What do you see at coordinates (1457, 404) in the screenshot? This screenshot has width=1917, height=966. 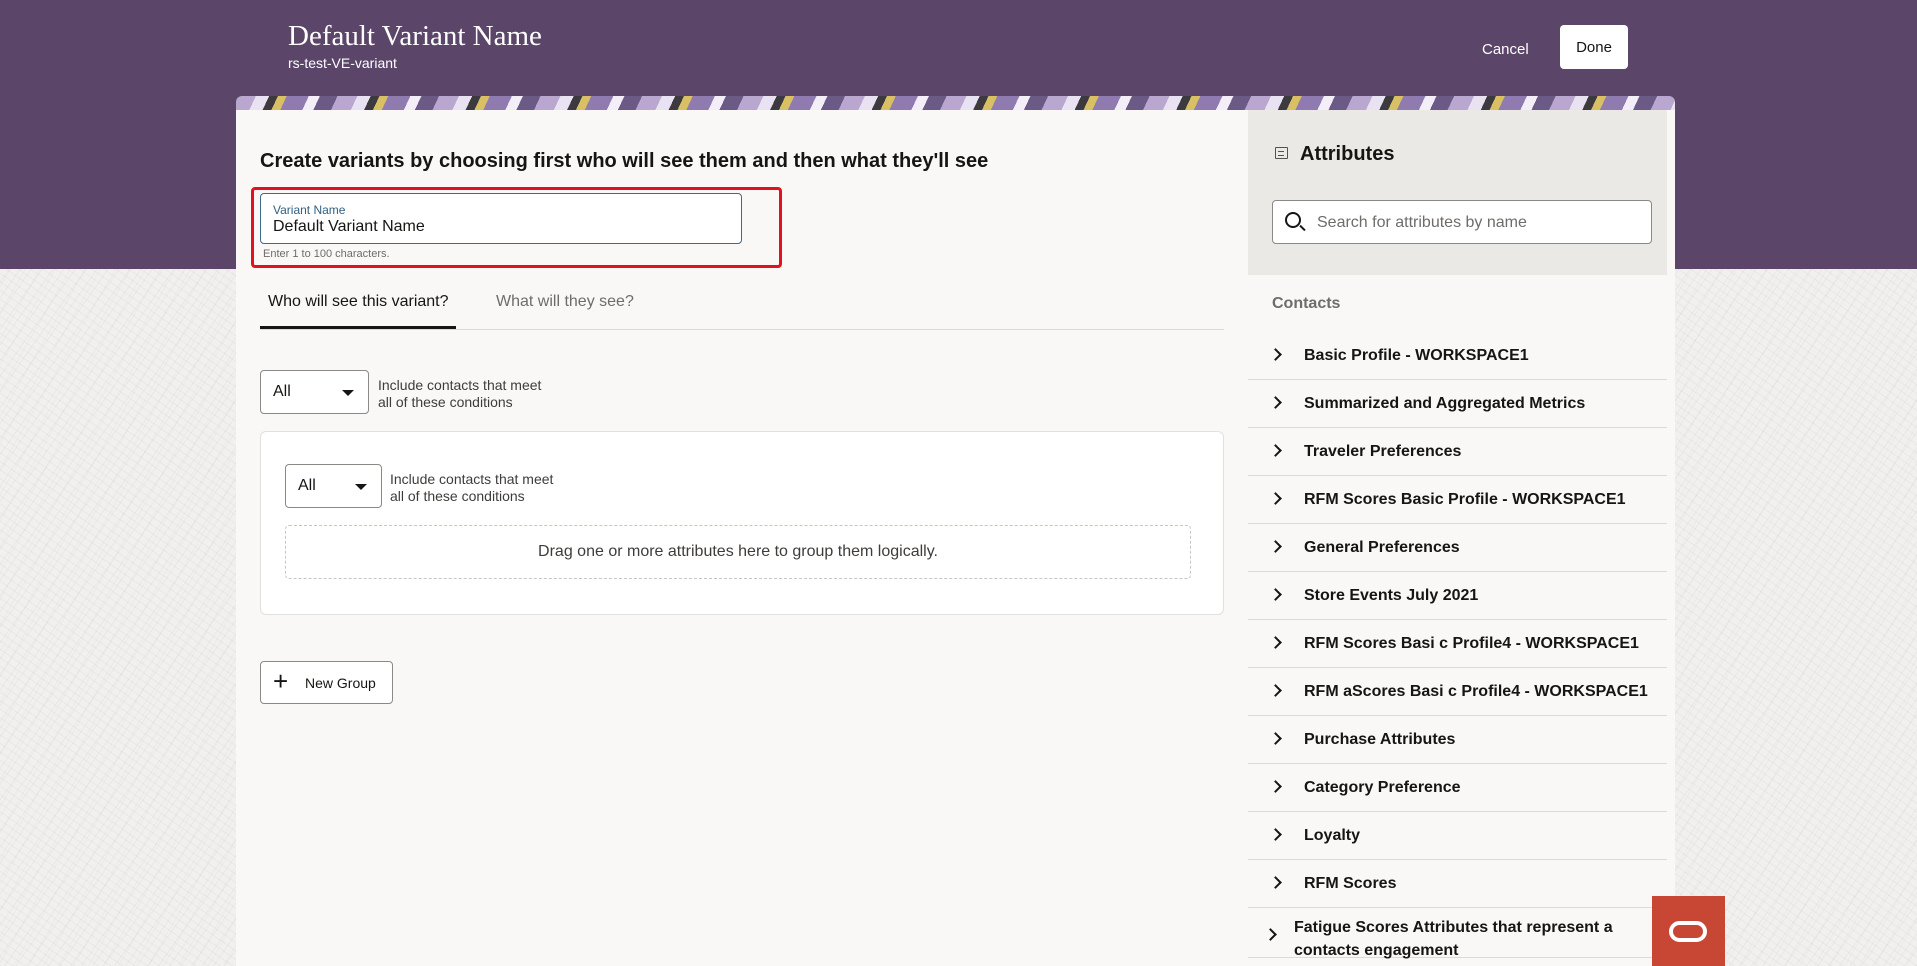 I see `attribute-item: Summarized and Aggregated Metrics` at bounding box center [1457, 404].